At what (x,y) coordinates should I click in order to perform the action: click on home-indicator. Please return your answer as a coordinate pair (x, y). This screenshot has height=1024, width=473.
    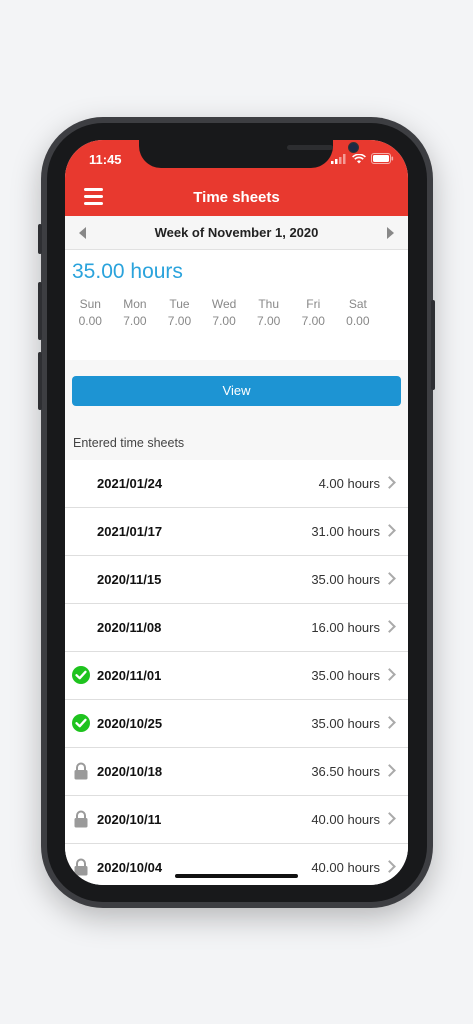
    Looking at the image, I should click on (236, 876).